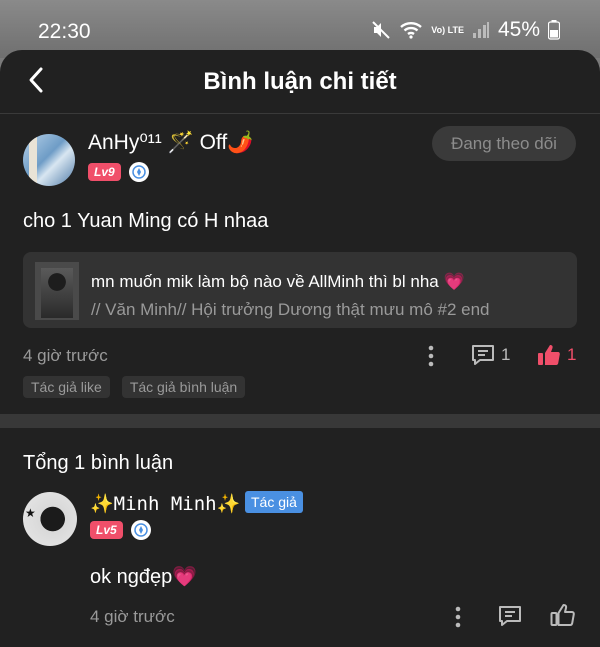  What do you see at coordinates (518, 29) in the screenshot?
I see `battery-percent: 45%` at bounding box center [518, 29].